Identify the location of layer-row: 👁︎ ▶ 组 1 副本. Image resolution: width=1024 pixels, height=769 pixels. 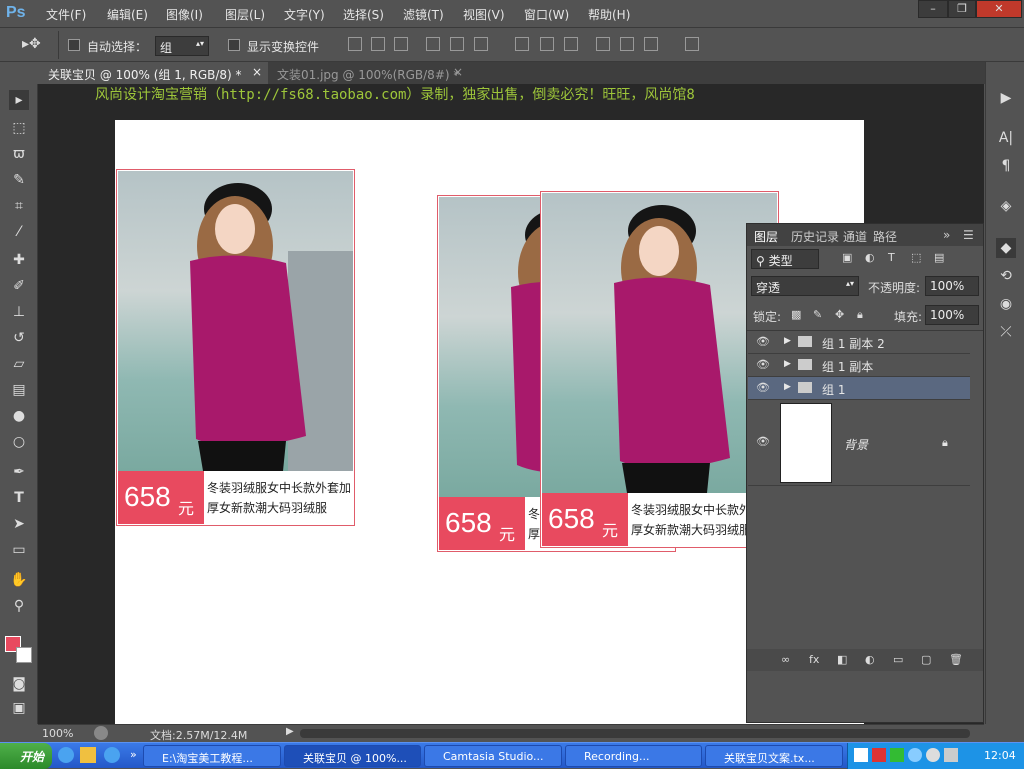
(859, 365).